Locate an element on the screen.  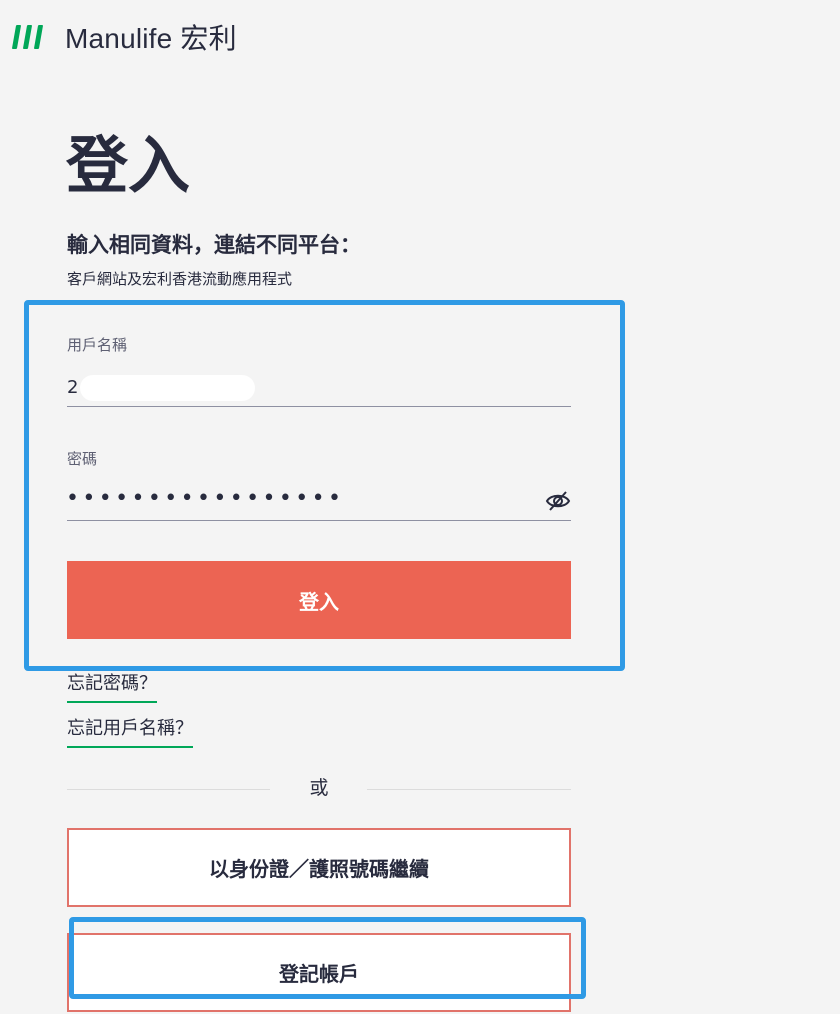
password-underline is located at coordinates (319, 520).